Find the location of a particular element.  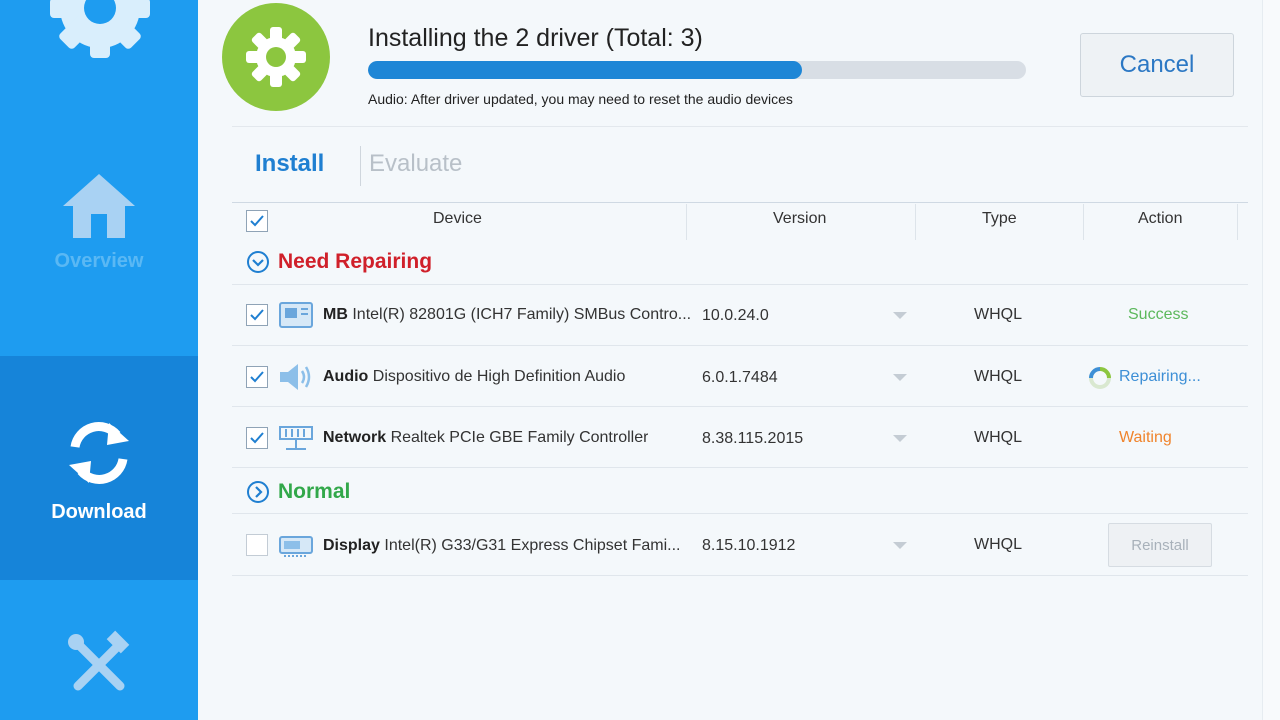

motherboard-icon is located at coordinates (296, 315).